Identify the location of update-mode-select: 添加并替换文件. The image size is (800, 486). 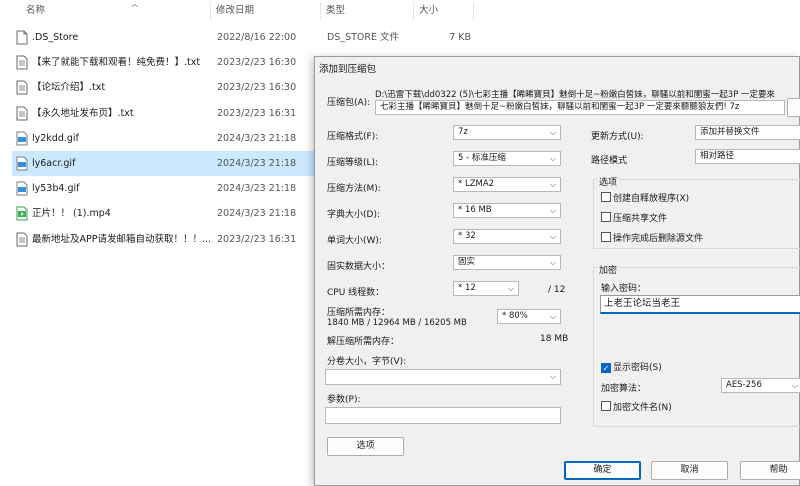
(747, 132).